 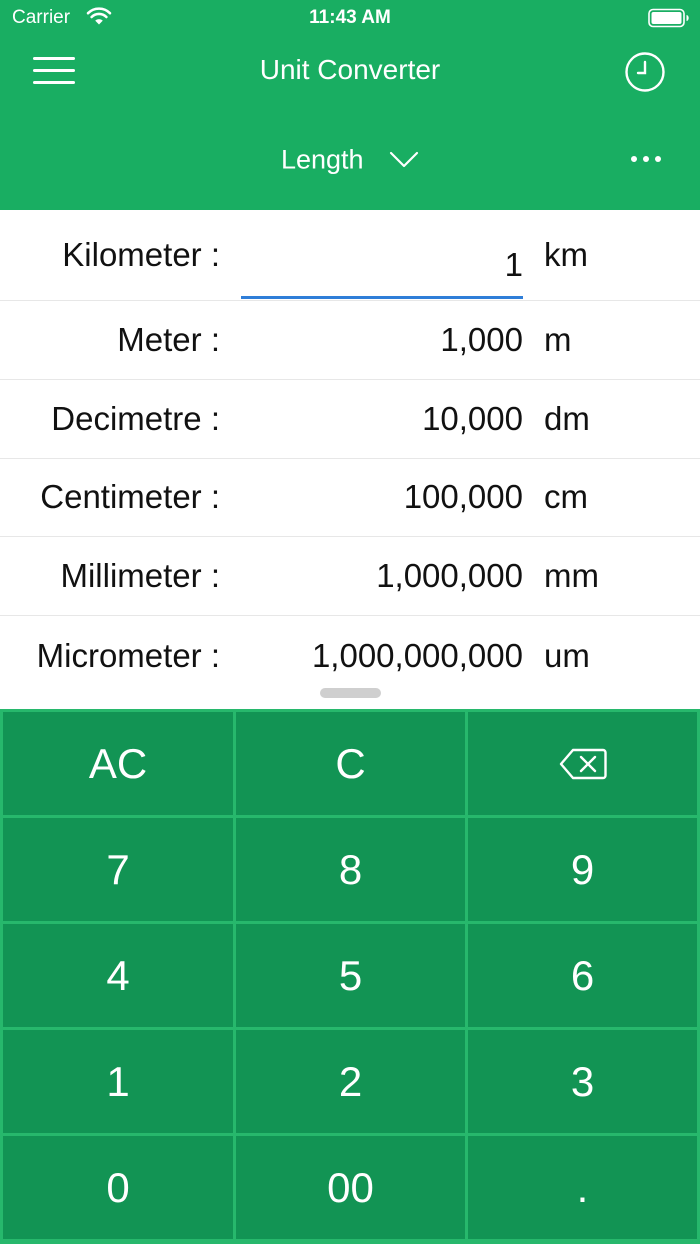 What do you see at coordinates (382, 340) in the screenshot?
I see `unit-value: 1,000` at bounding box center [382, 340].